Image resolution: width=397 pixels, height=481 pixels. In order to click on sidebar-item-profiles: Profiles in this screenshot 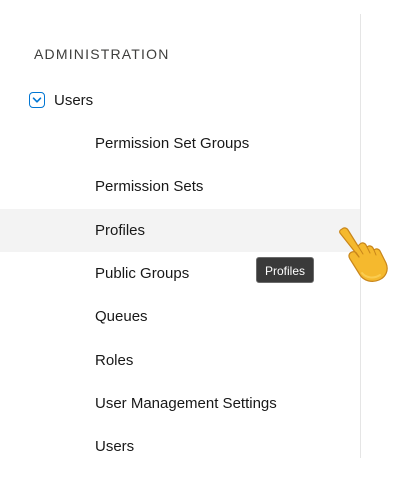, I will do `click(180, 230)`.